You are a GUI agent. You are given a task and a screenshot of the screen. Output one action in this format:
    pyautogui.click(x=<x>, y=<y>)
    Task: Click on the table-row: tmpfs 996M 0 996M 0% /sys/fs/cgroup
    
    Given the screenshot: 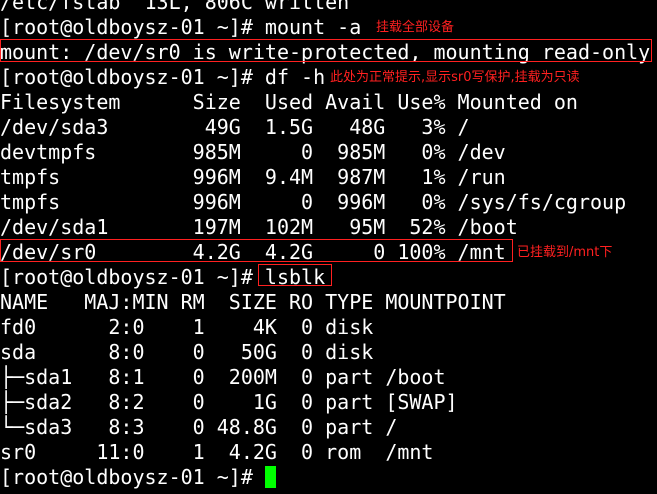 What is the action you would take?
    pyautogui.click(x=328, y=202)
    